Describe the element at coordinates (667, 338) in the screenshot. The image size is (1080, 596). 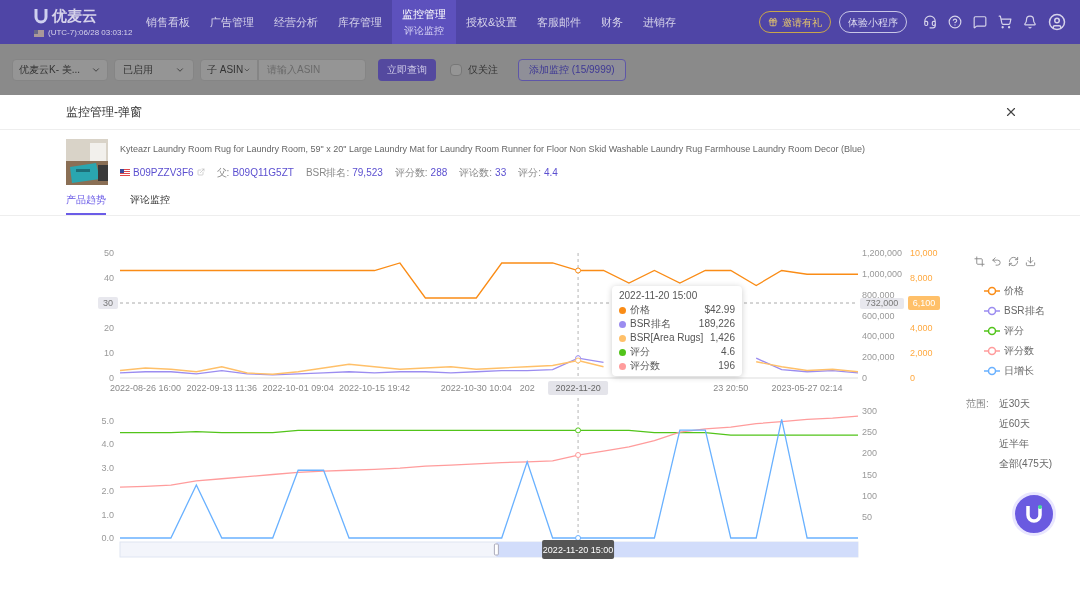
I see `tooltip-label: BSR[Area Rugs]` at that location.